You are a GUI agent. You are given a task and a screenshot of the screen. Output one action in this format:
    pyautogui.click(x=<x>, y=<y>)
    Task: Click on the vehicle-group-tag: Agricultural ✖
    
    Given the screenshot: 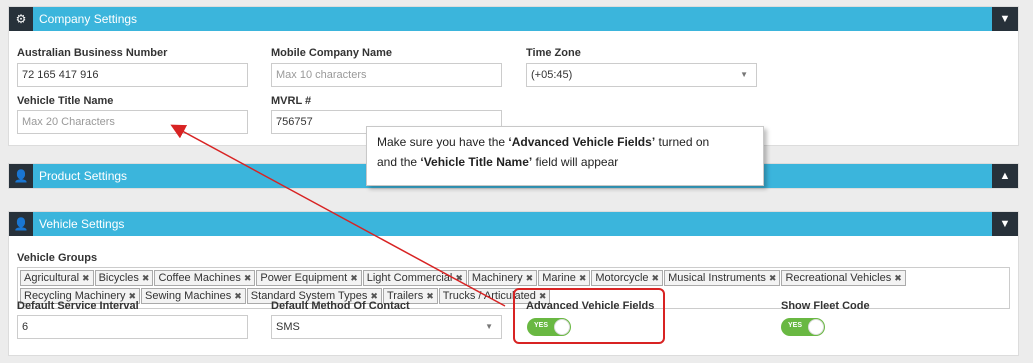 What is the action you would take?
    pyautogui.click(x=57, y=278)
    